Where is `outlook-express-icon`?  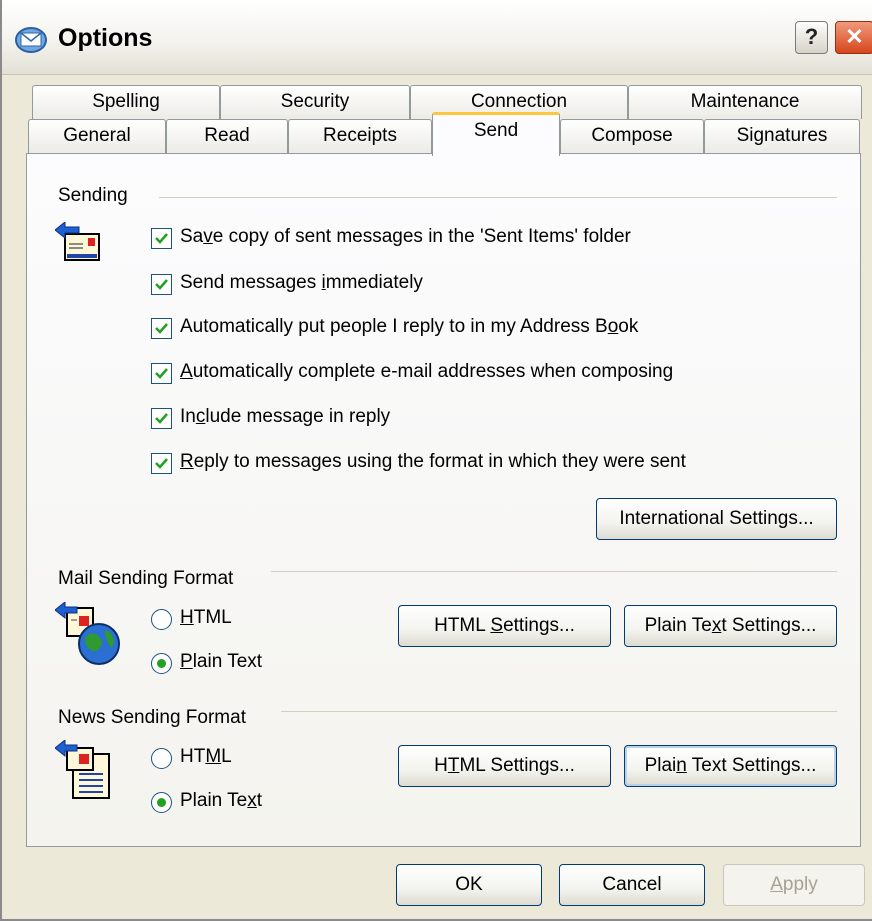
outlook-express-icon is located at coordinates (31, 39).